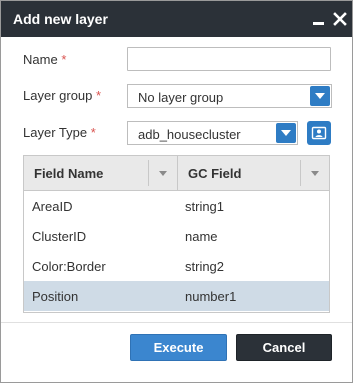 The height and width of the screenshot is (383, 353). Describe the element at coordinates (215, 173) in the screenshot. I see `column-header-label: GC Field` at that location.